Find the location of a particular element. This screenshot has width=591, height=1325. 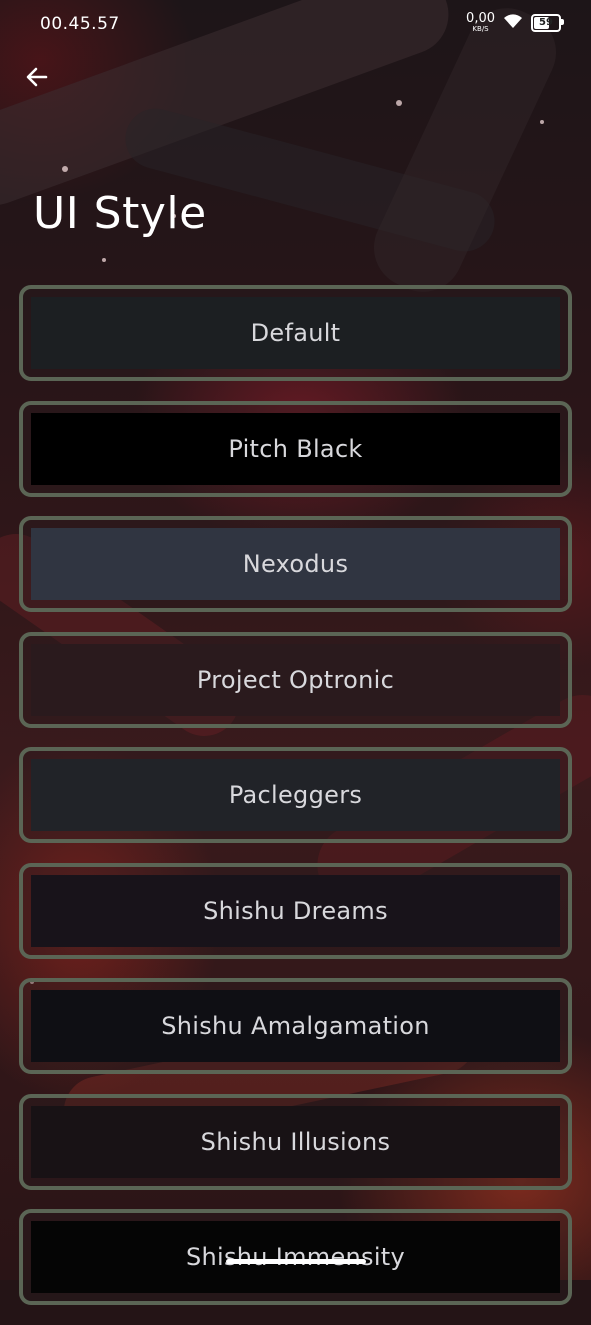

style-option-shishu-amalgamation: Shishu Amalgamation is located at coordinates (295, 1026).